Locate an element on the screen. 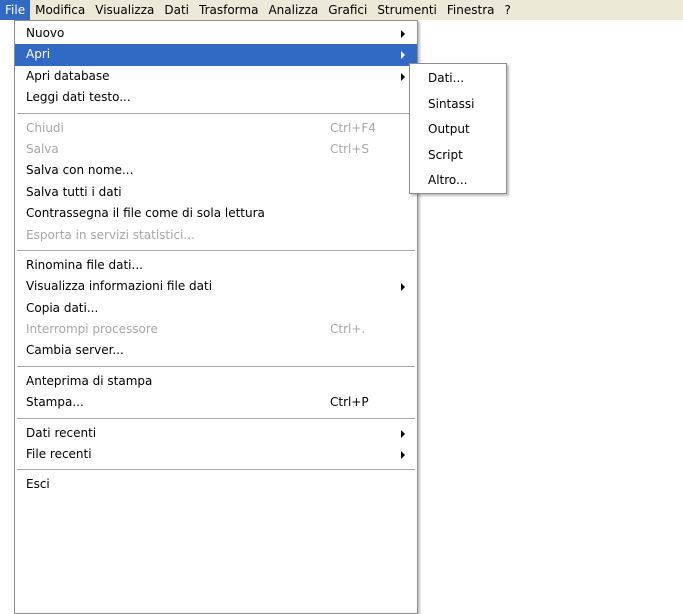 The height and width of the screenshot is (614, 683). menu-item-chiudi: Chiudi Ctrl+F4 is located at coordinates (216, 128).